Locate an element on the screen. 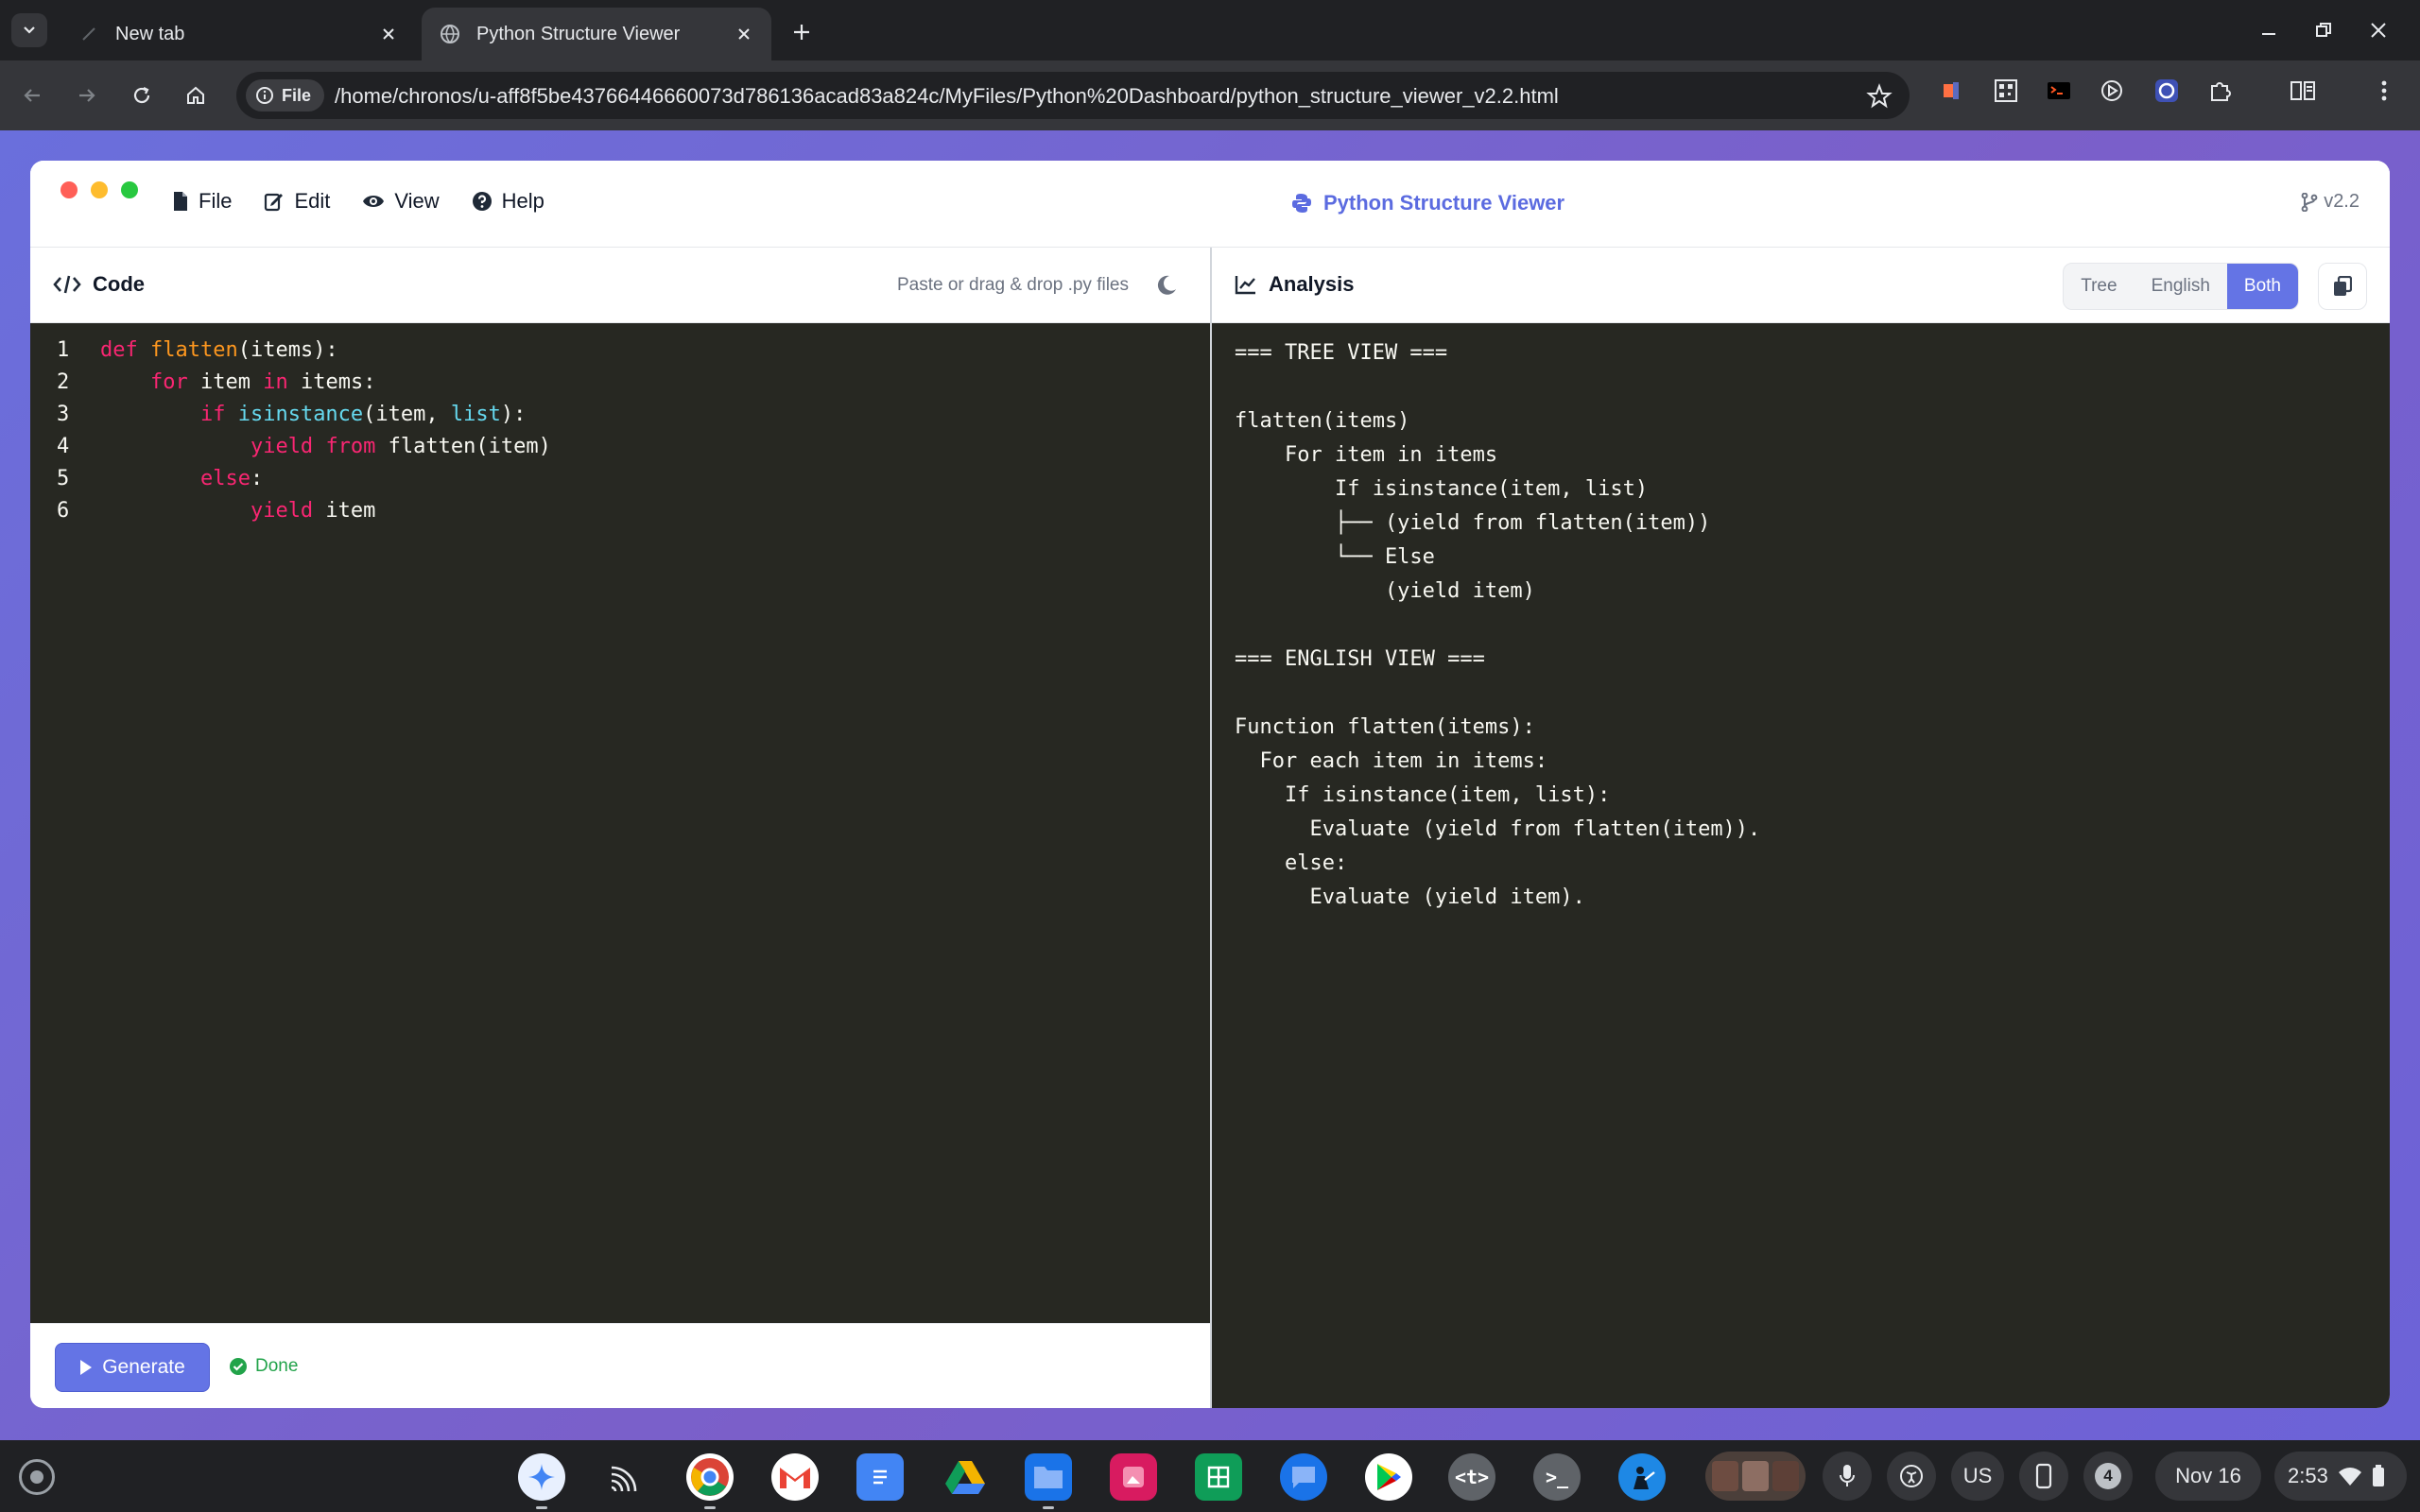  text-editor-app-icon: <t> is located at coordinates (1471, 1477).